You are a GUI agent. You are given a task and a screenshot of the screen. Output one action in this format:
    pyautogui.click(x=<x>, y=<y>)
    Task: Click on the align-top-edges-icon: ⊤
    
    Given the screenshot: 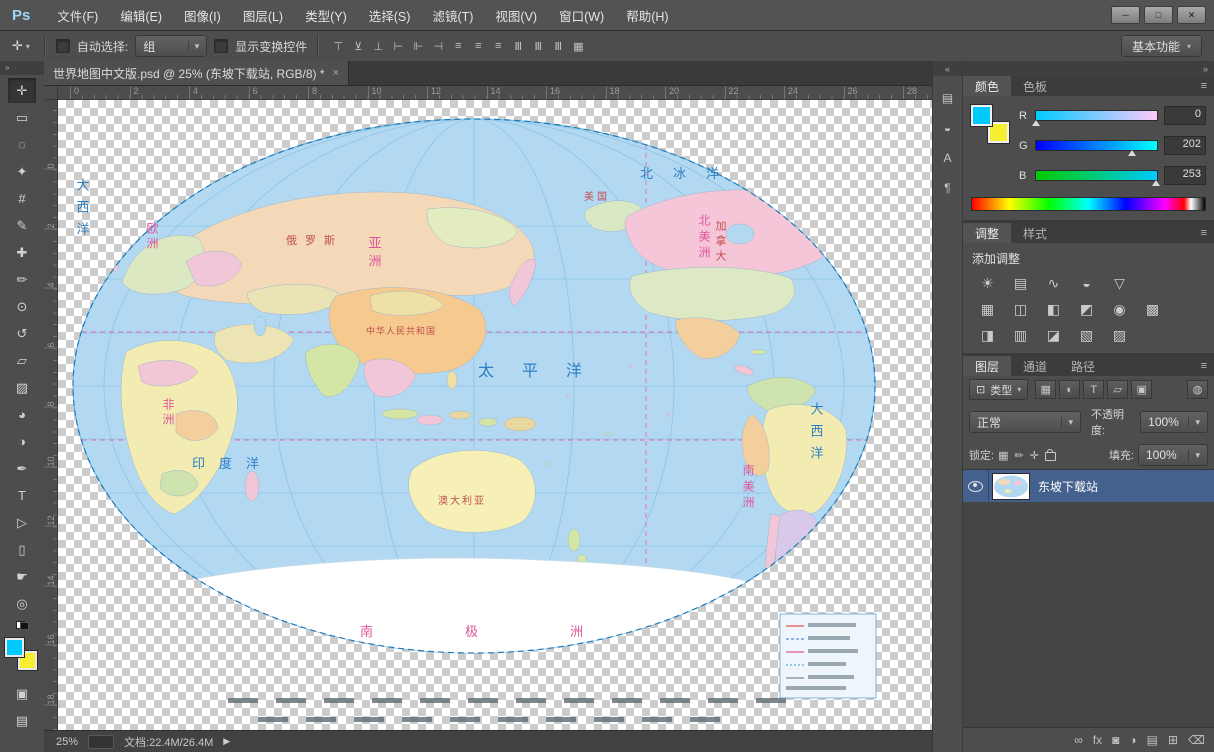 What is the action you would take?
    pyautogui.click(x=338, y=46)
    